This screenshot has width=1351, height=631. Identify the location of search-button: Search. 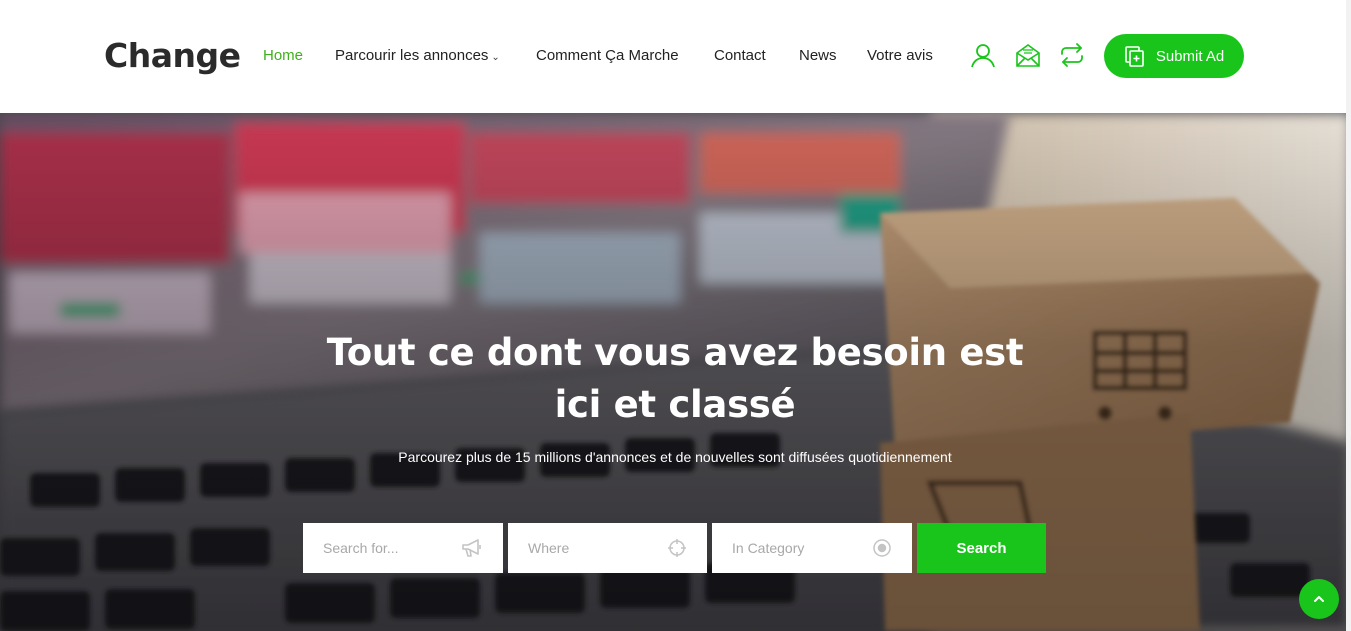
(981, 548).